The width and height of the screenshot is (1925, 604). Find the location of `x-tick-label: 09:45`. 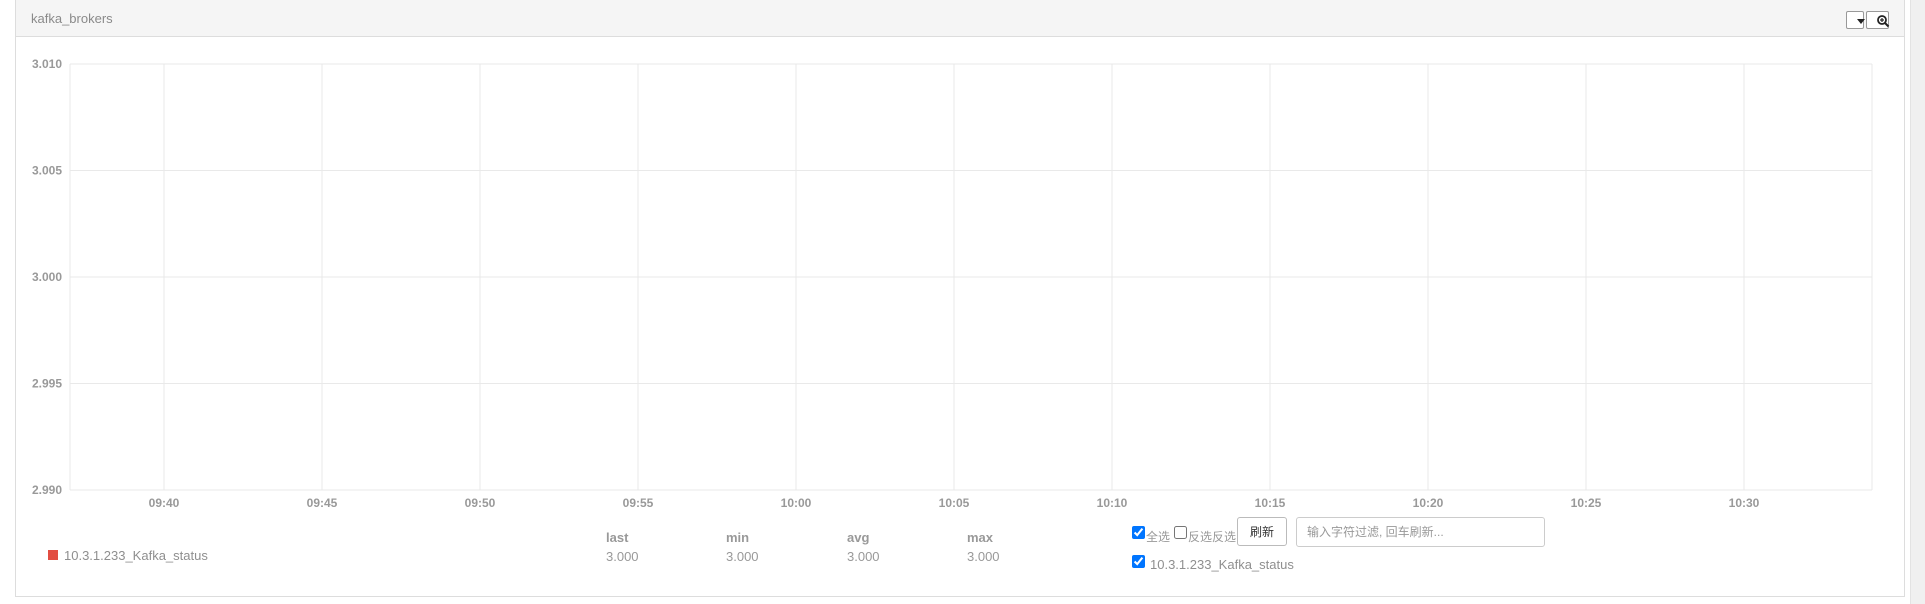

x-tick-label: 09:45 is located at coordinates (322, 503).